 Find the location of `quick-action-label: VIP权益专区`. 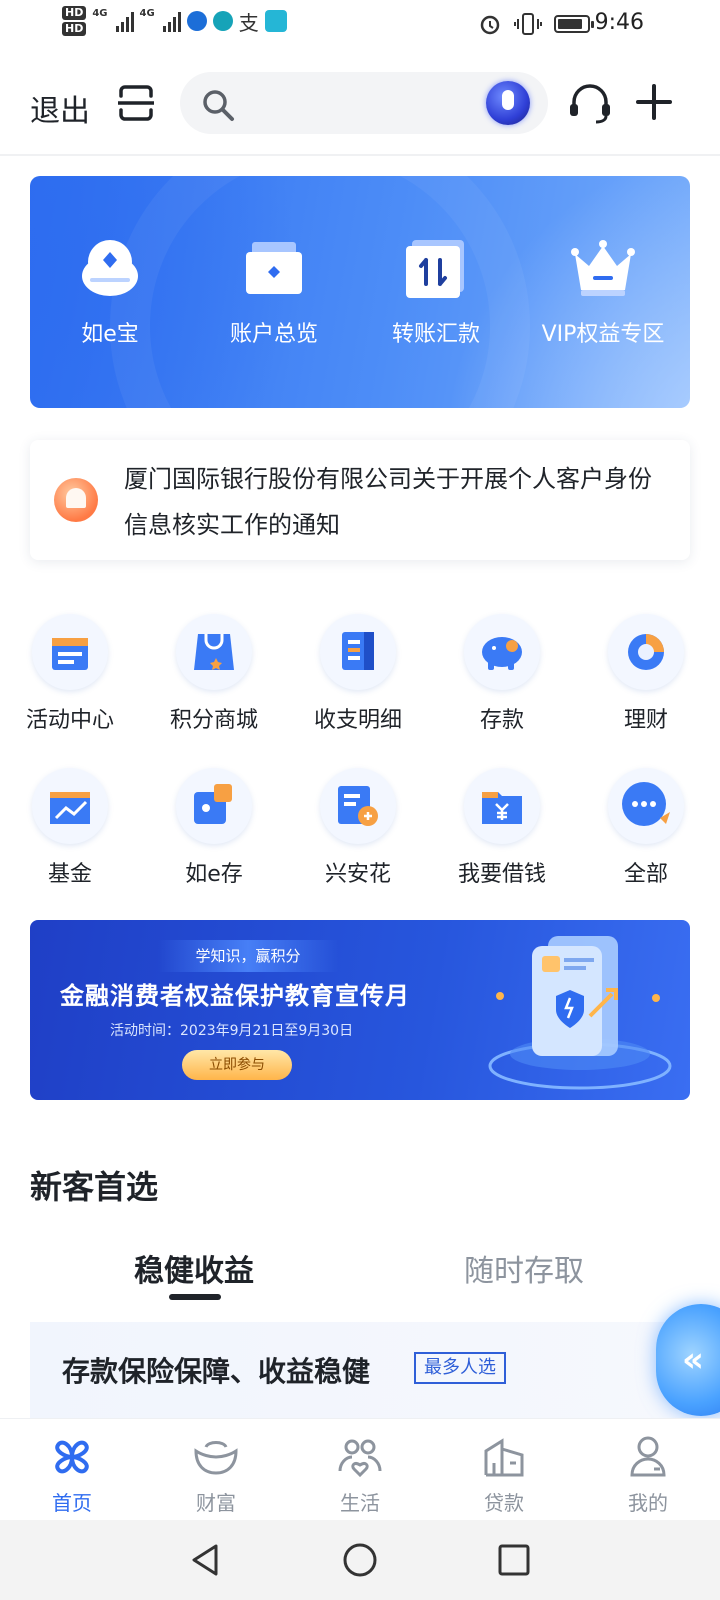

quick-action-label: VIP权益专区 is located at coordinates (603, 334).